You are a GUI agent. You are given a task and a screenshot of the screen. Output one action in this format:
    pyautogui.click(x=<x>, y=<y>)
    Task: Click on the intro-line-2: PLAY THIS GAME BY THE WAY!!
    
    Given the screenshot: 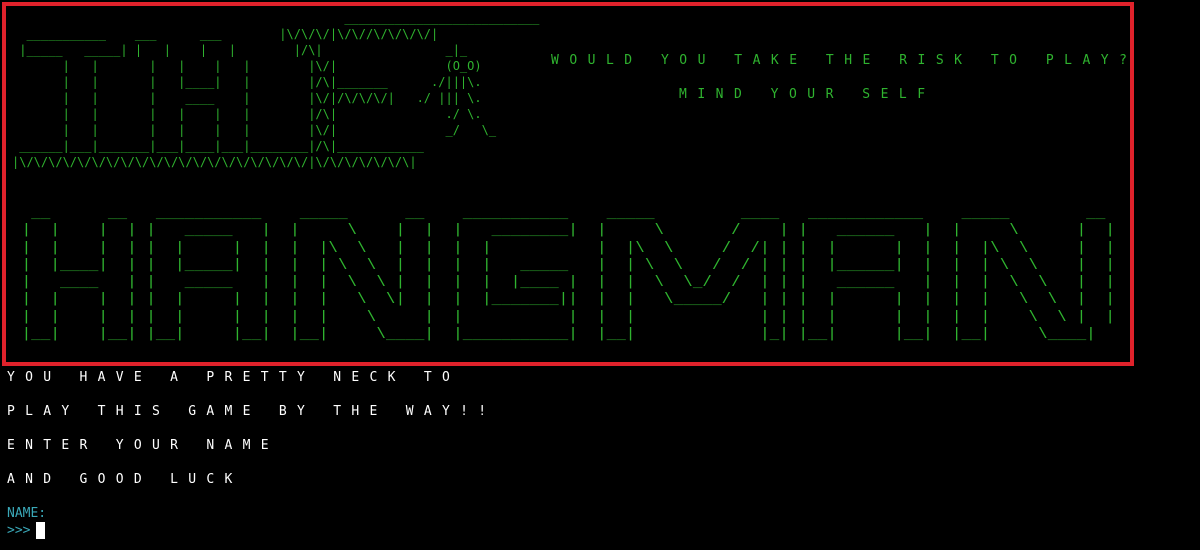 What is the action you would take?
    pyautogui.click(x=252, y=411)
    